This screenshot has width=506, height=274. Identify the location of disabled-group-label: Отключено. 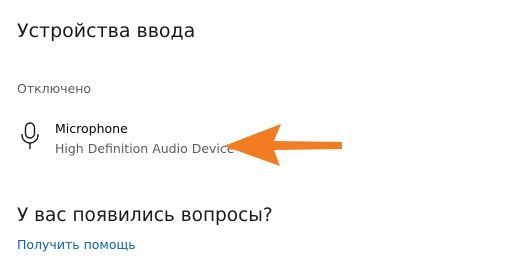
(54, 88).